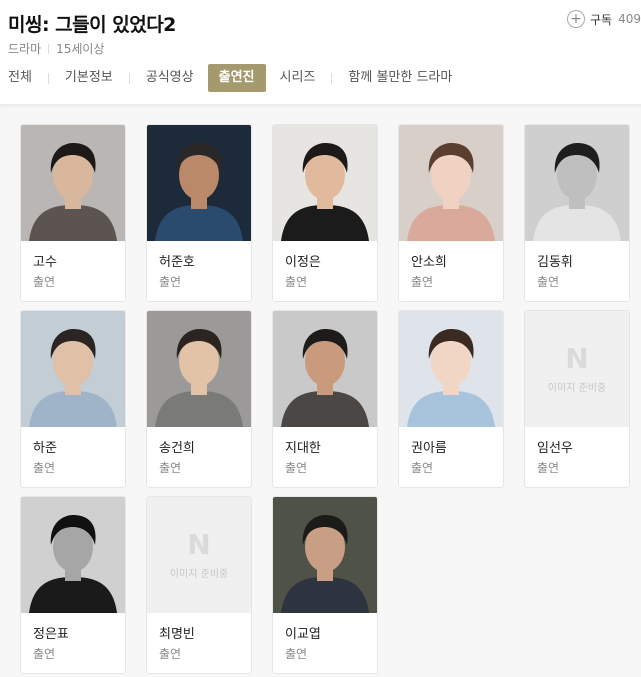 The width and height of the screenshot is (641, 677). I want to click on cast-card: 권아름출연, so click(451, 399).